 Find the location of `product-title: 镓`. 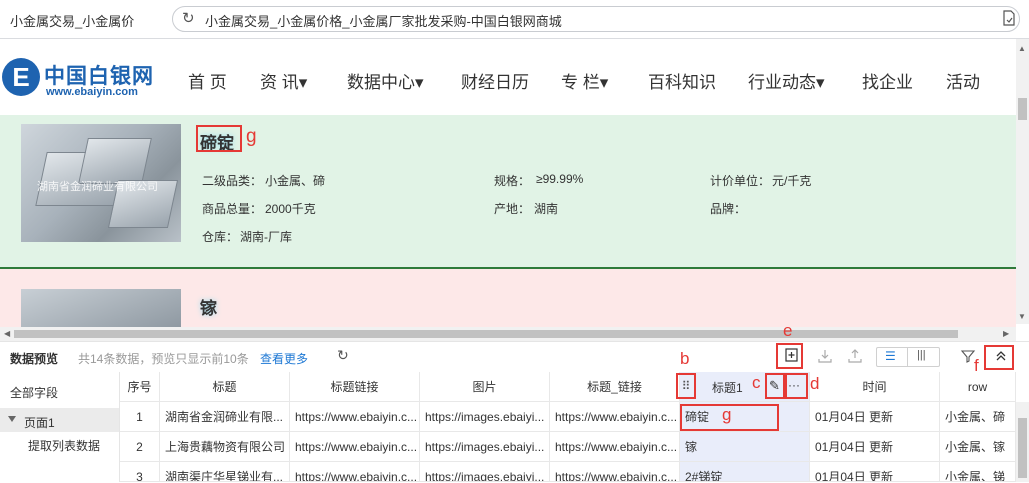

product-title: 镓 is located at coordinates (208, 306).